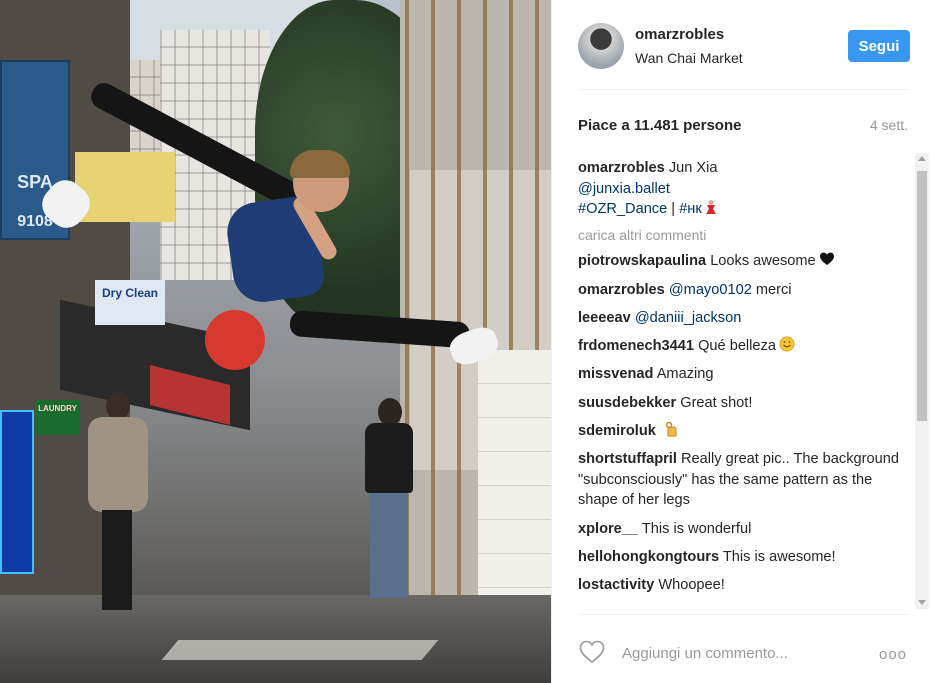 This screenshot has width=930, height=683. Describe the element at coordinates (617, 431) in the screenshot. I see `comment-username: sdemiroluk` at that location.